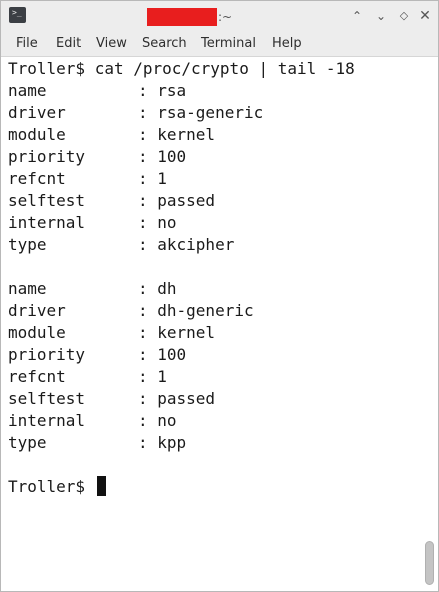 The width and height of the screenshot is (439, 592). I want to click on field-value: : rsa, so click(162, 90).